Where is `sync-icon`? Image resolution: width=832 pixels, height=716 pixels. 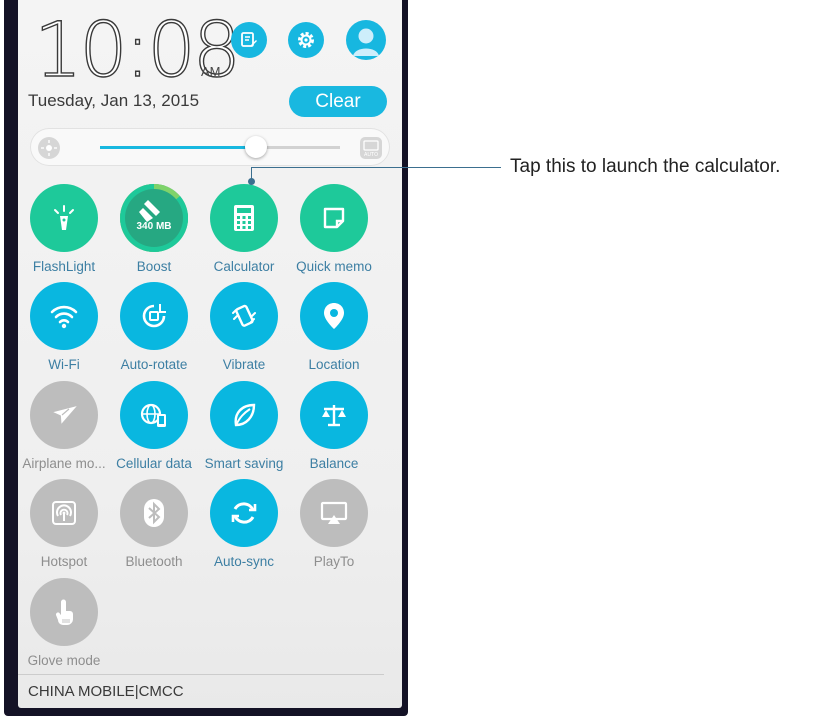 sync-icon is located at coordinates (244, 513).